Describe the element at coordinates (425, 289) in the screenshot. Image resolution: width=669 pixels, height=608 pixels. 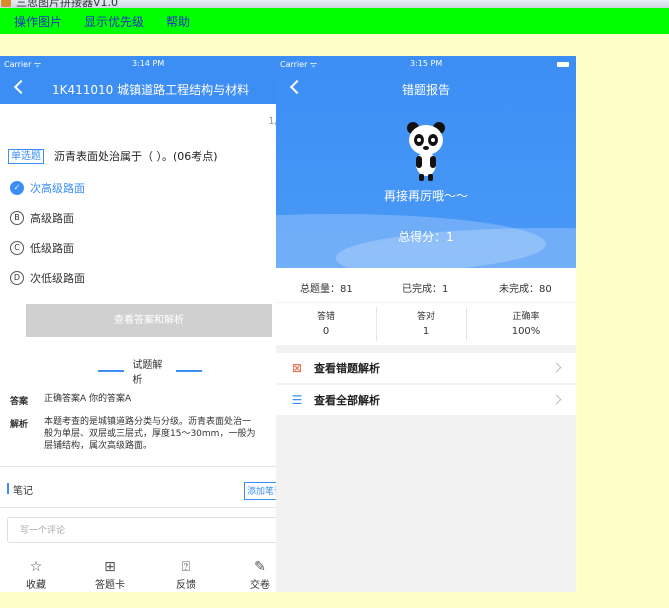
I see `done-count: 已完成：1` at that location.